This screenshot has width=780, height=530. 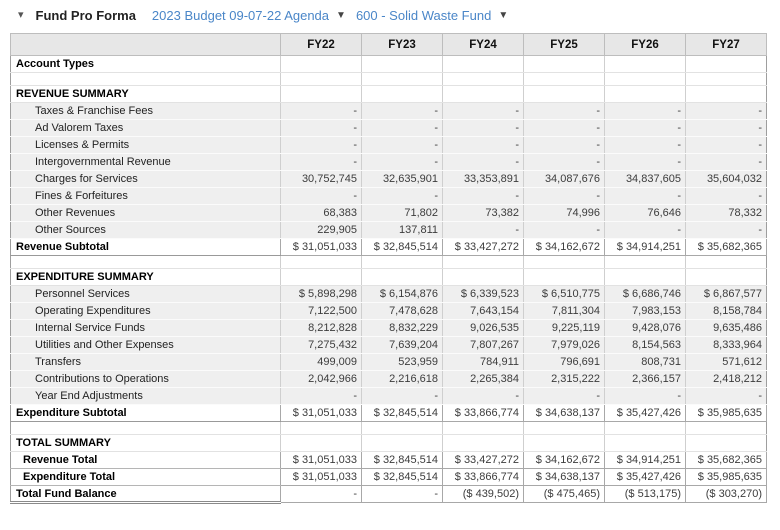 I want to click on row-label: Taxes & Franchise Fees, so click(x=145, y=111).